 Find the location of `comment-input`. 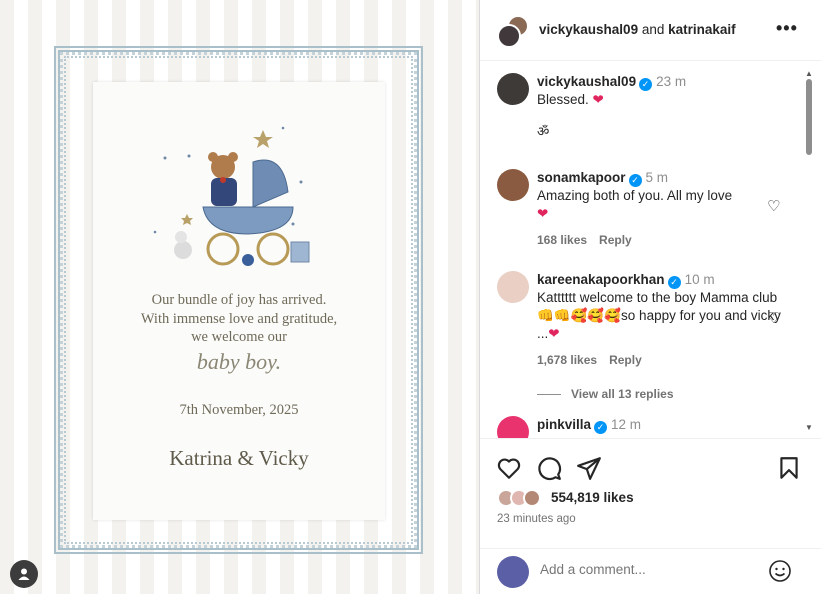

comment-input is located at coordinates (650, 569).